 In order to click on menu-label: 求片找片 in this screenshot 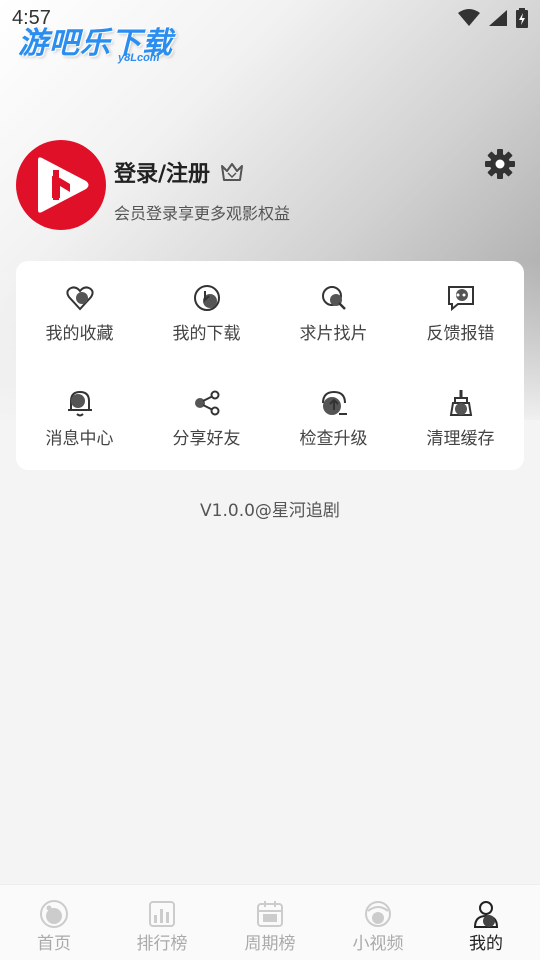, I will do `click(333, 334)`.